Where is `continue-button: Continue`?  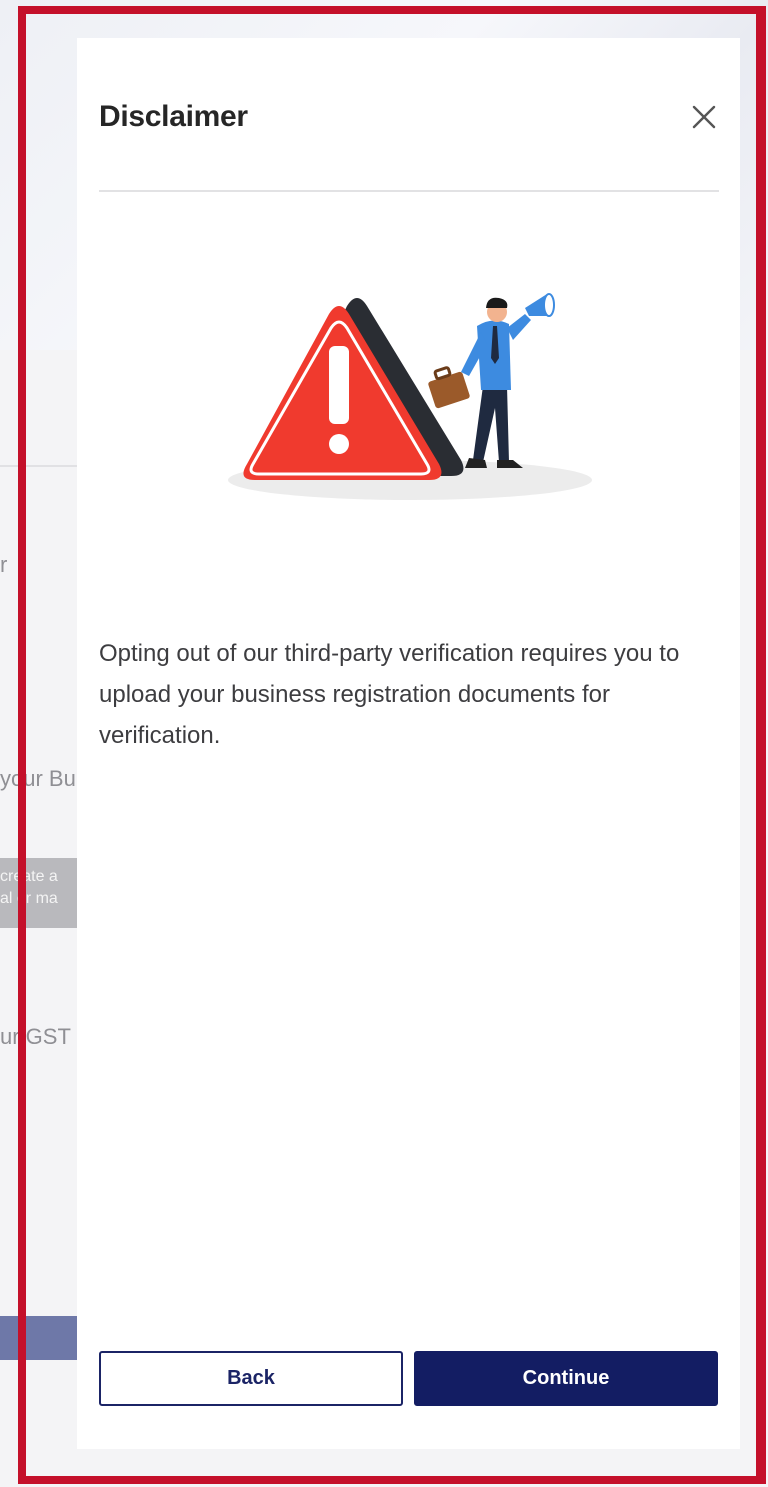
continue-button: Continue is located at coordinates (566, 1378).